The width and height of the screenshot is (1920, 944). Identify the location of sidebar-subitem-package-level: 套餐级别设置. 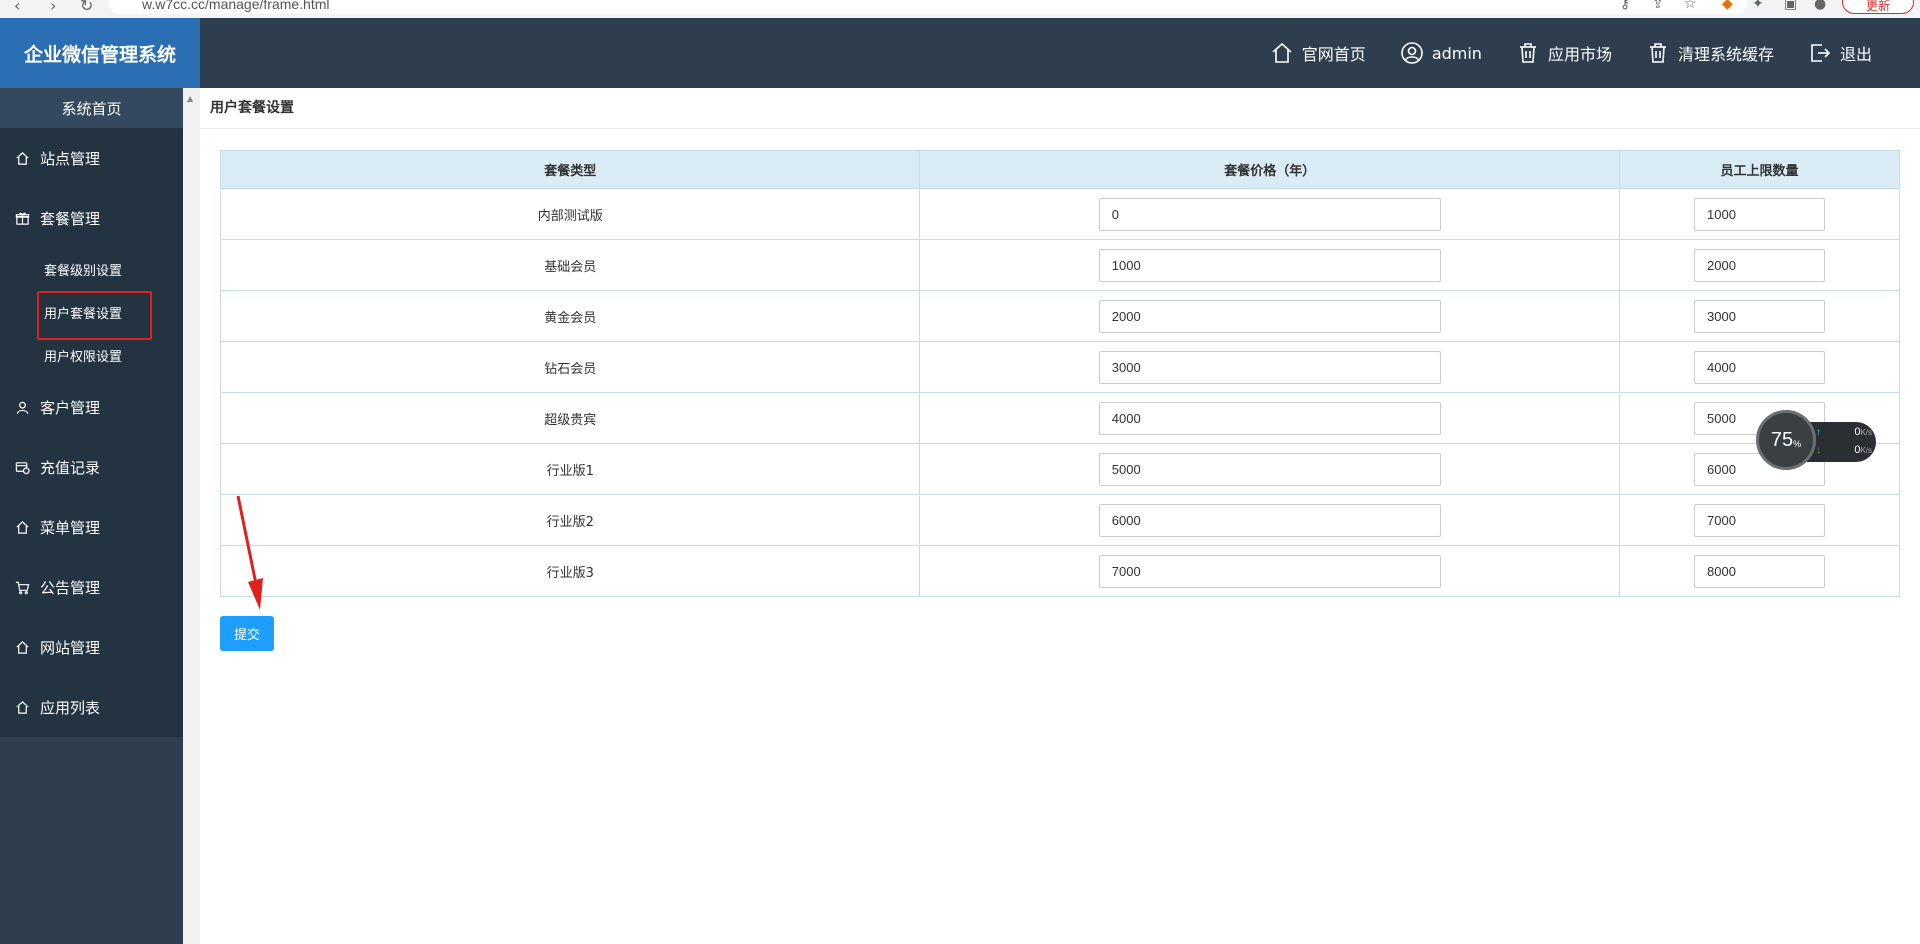
(91, 269).